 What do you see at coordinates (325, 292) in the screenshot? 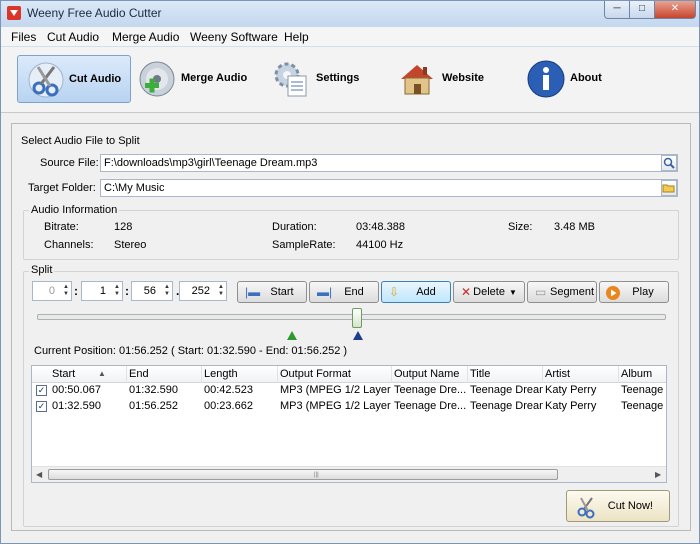
I see `end-marker-icon: ▬|` at bounding box center [325, 292].